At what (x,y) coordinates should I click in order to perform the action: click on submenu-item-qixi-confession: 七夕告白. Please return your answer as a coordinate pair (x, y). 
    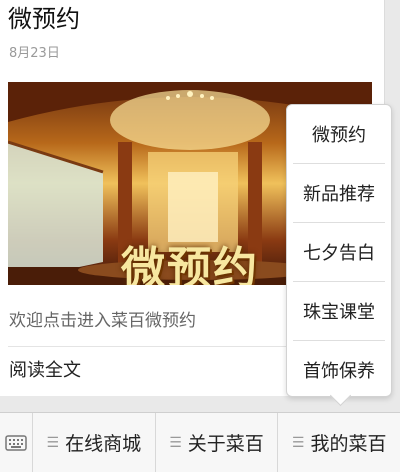
    Looking at the image, I should click on (339, 252).